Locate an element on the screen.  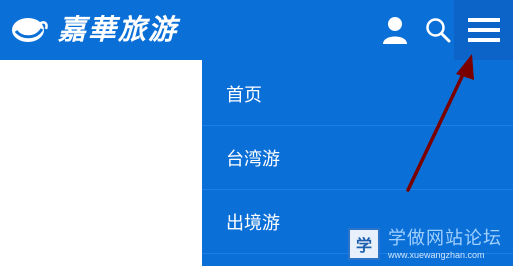
search-icon is located at coordinates (438, 30).